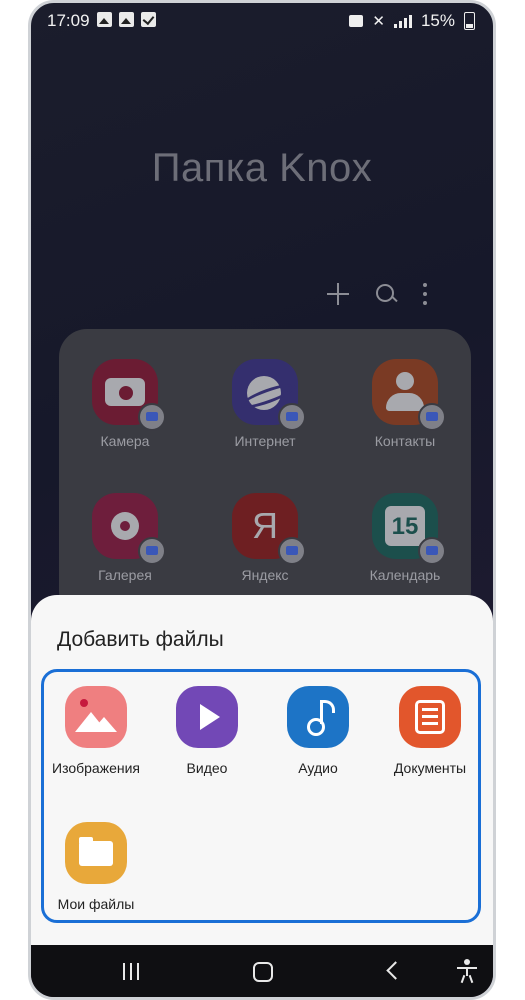  What do you see at coordinates (467, 971) in the screenshot?
I see `accessibility-icon` at bounding box center [467, 971].